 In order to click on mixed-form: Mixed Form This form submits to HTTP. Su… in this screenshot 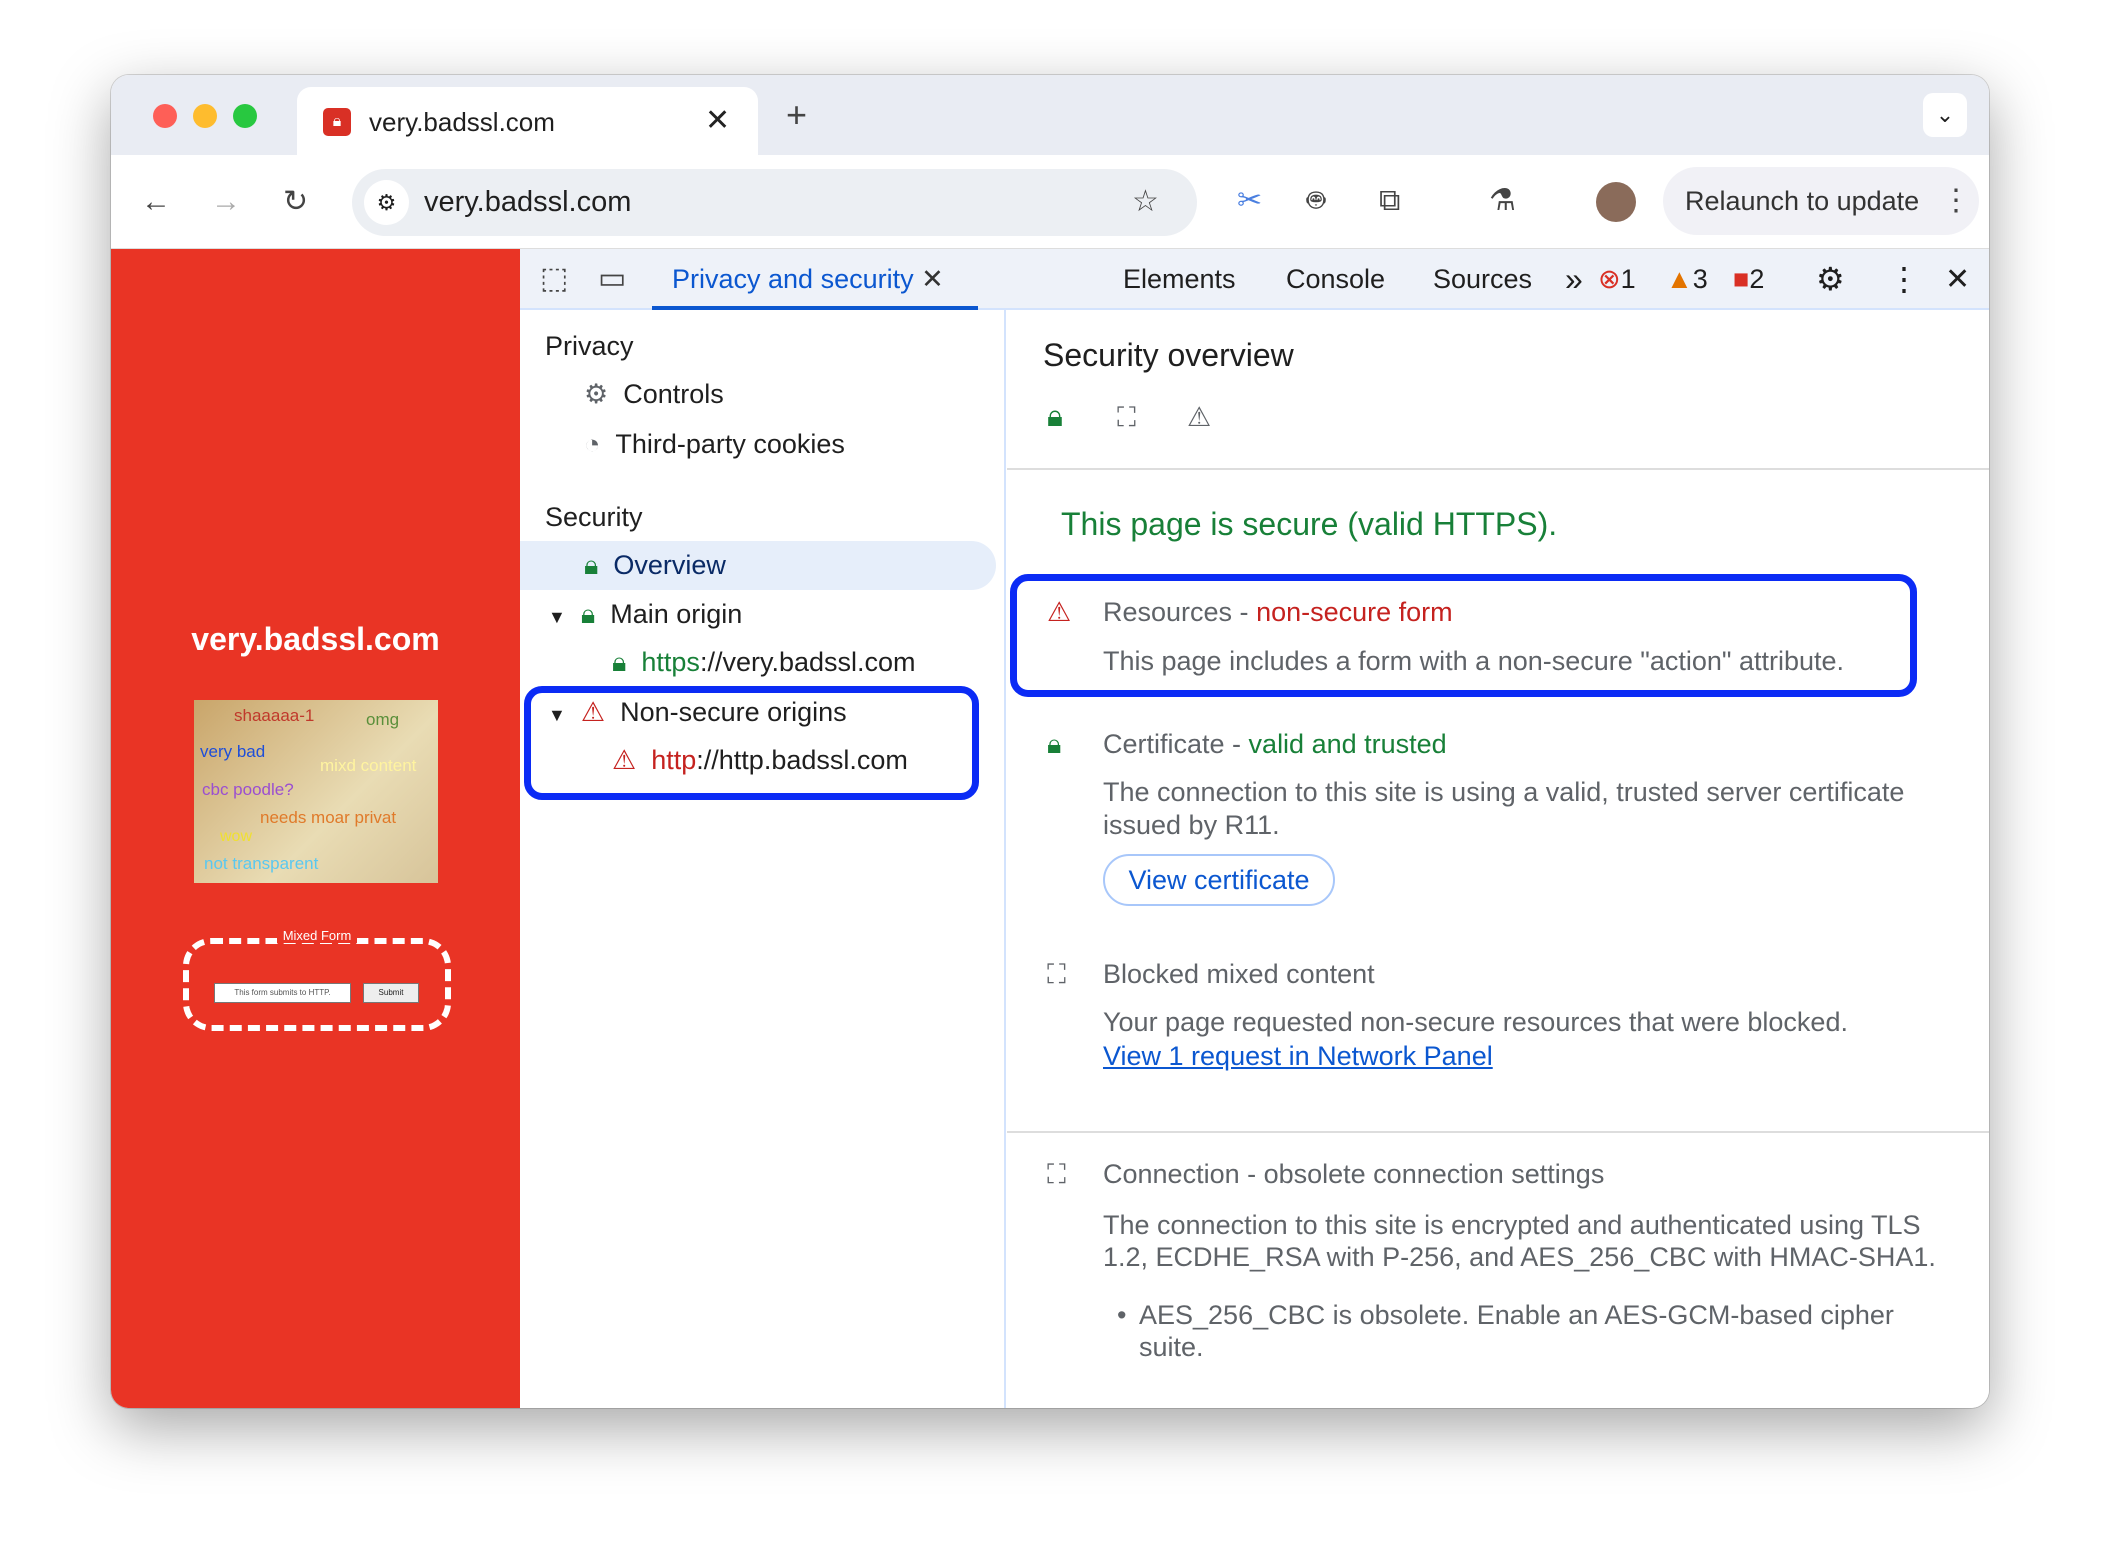, I will do `click(317, 979)`.